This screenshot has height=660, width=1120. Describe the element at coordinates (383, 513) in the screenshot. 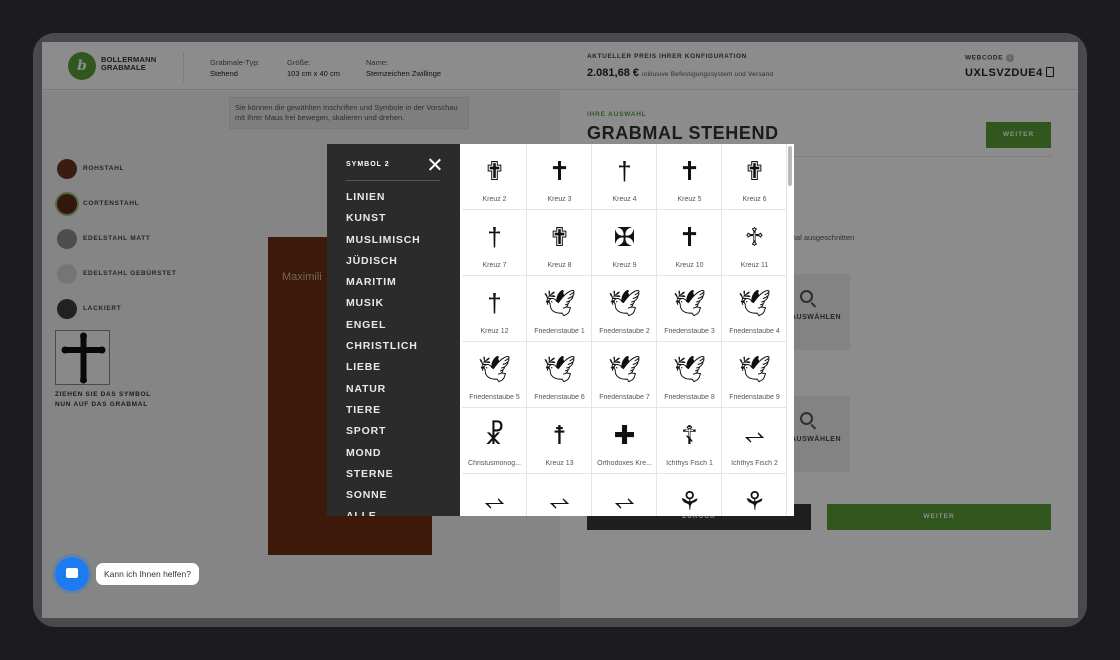

I see `category-item: ALLE` at that location.